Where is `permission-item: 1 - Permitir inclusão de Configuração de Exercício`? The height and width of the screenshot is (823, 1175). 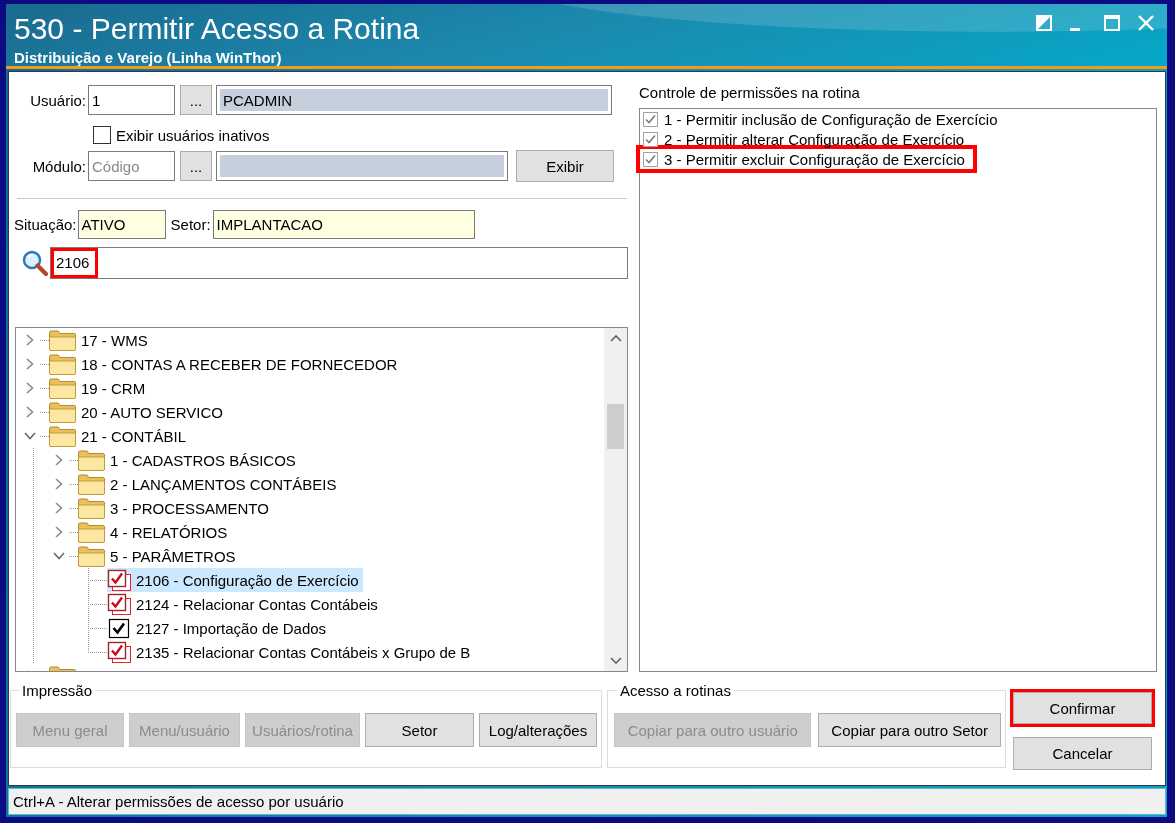
permission-item: 1 - Permitir inclusão de Configuração de Exercício is located at coordinates (823, 119).